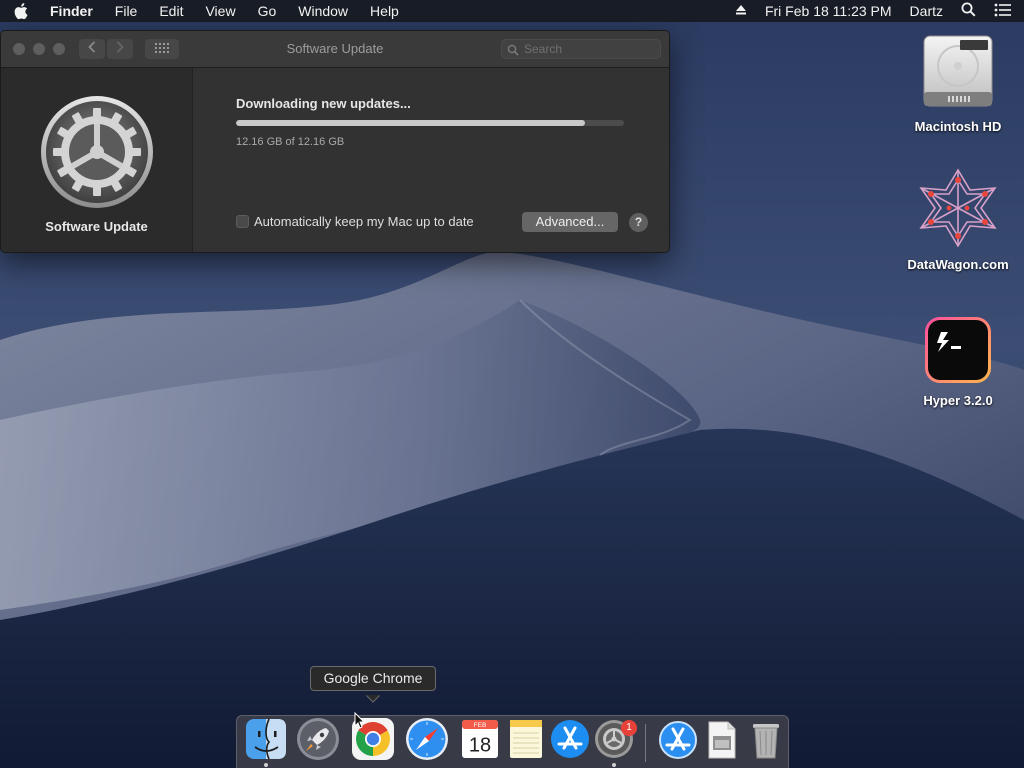 The image size is (1024, 768). I want to click on hard-drive-icon, so click(958, 74).